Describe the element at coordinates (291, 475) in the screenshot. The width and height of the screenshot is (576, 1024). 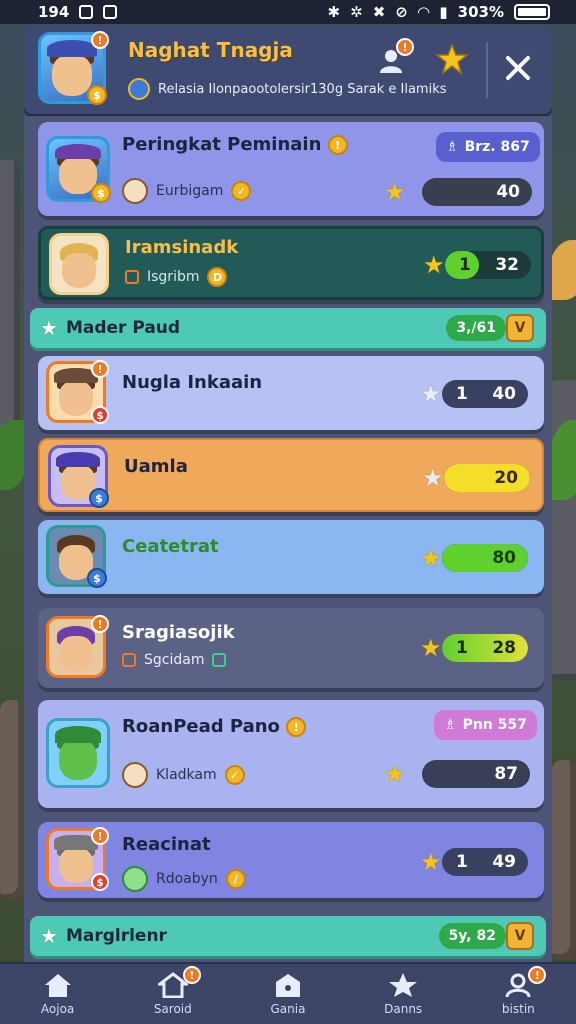
I see `list-item: $ Uamla ★ 20` at that location.